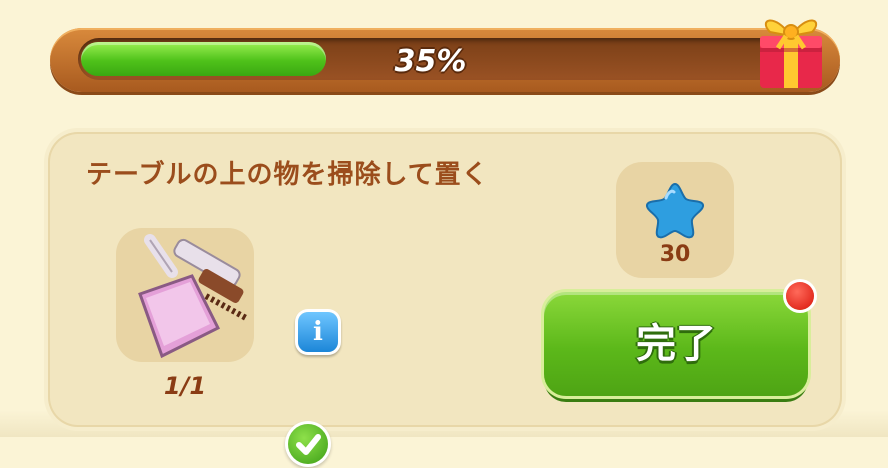 This screenshot has width=888, height=468. I want to click on checkmark-icon, so click(308, 444).